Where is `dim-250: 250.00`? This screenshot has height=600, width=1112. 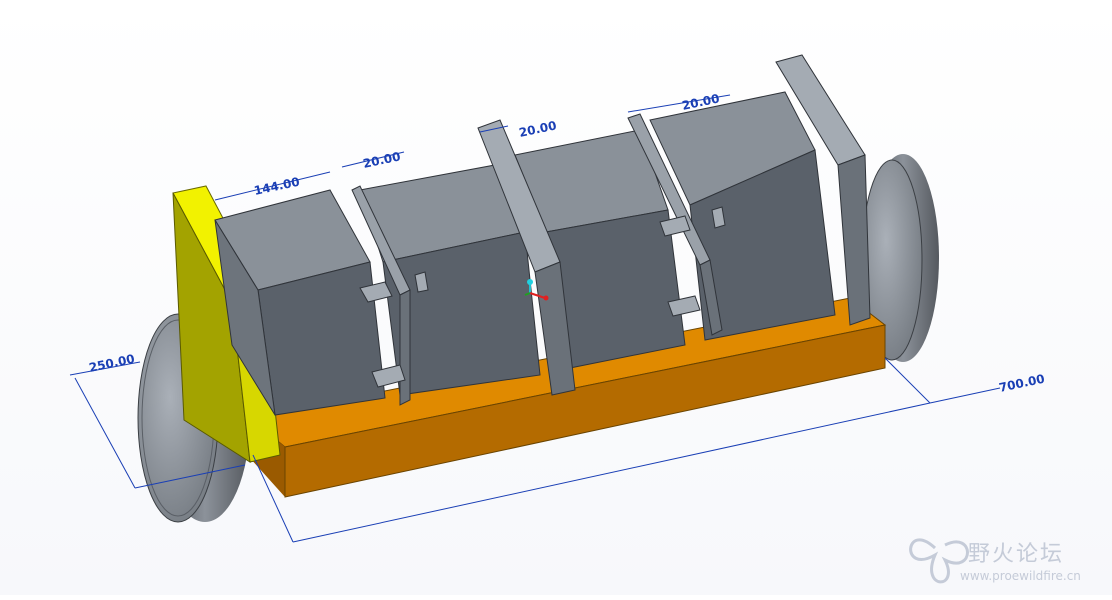
dim-250: 250.00 is located at coordinates (112, 363).